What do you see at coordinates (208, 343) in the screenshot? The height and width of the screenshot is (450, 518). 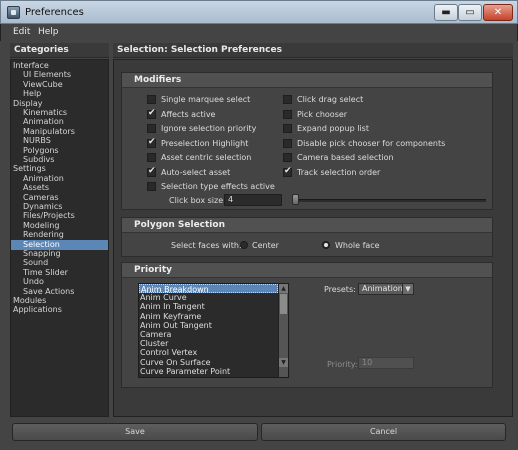 I see `priority-list-item: Cluster` at bounding box center [208, 343].